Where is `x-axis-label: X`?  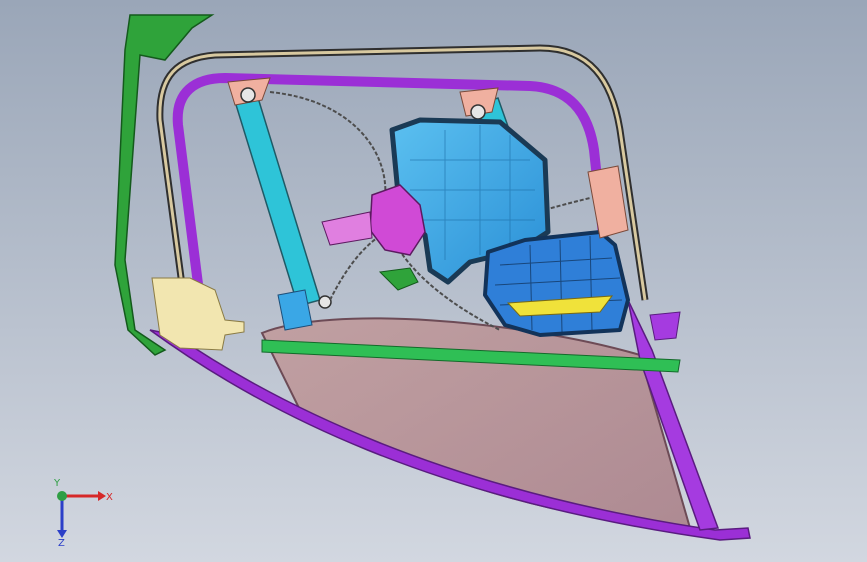
x-axis-label: X is located at coordinates (109, 497).